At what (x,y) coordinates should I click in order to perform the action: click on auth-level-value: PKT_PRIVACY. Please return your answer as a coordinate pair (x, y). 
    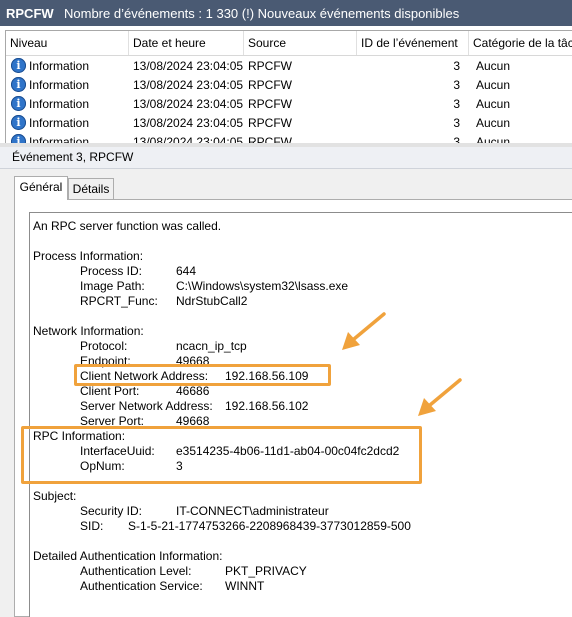
    Looking at the image, I should click on (266, 571).